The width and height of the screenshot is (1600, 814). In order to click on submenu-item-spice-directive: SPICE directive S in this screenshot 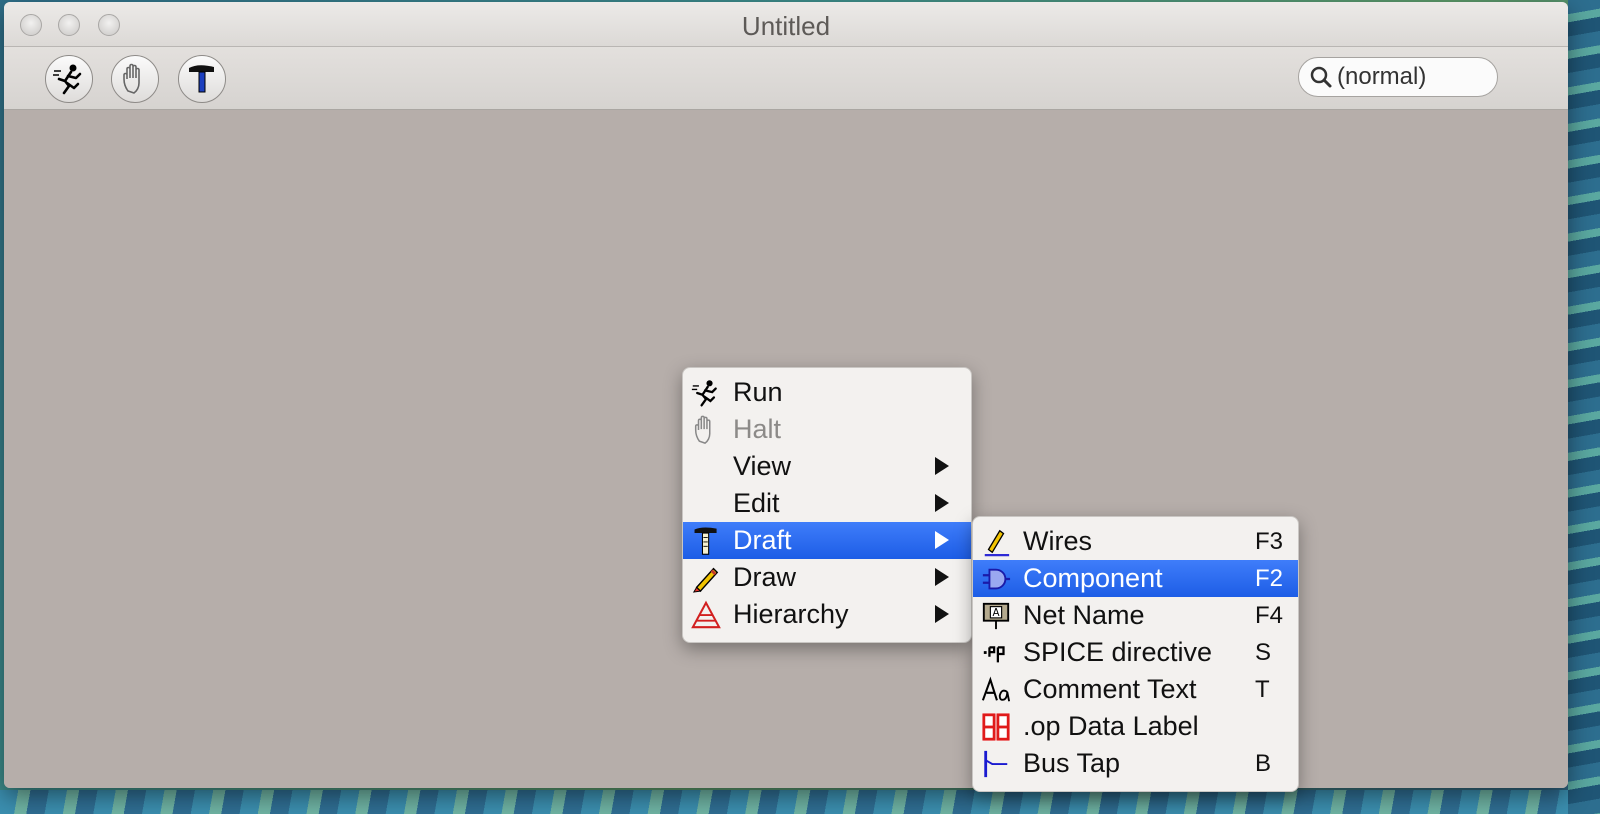, I will do `click(1135, 652)`.